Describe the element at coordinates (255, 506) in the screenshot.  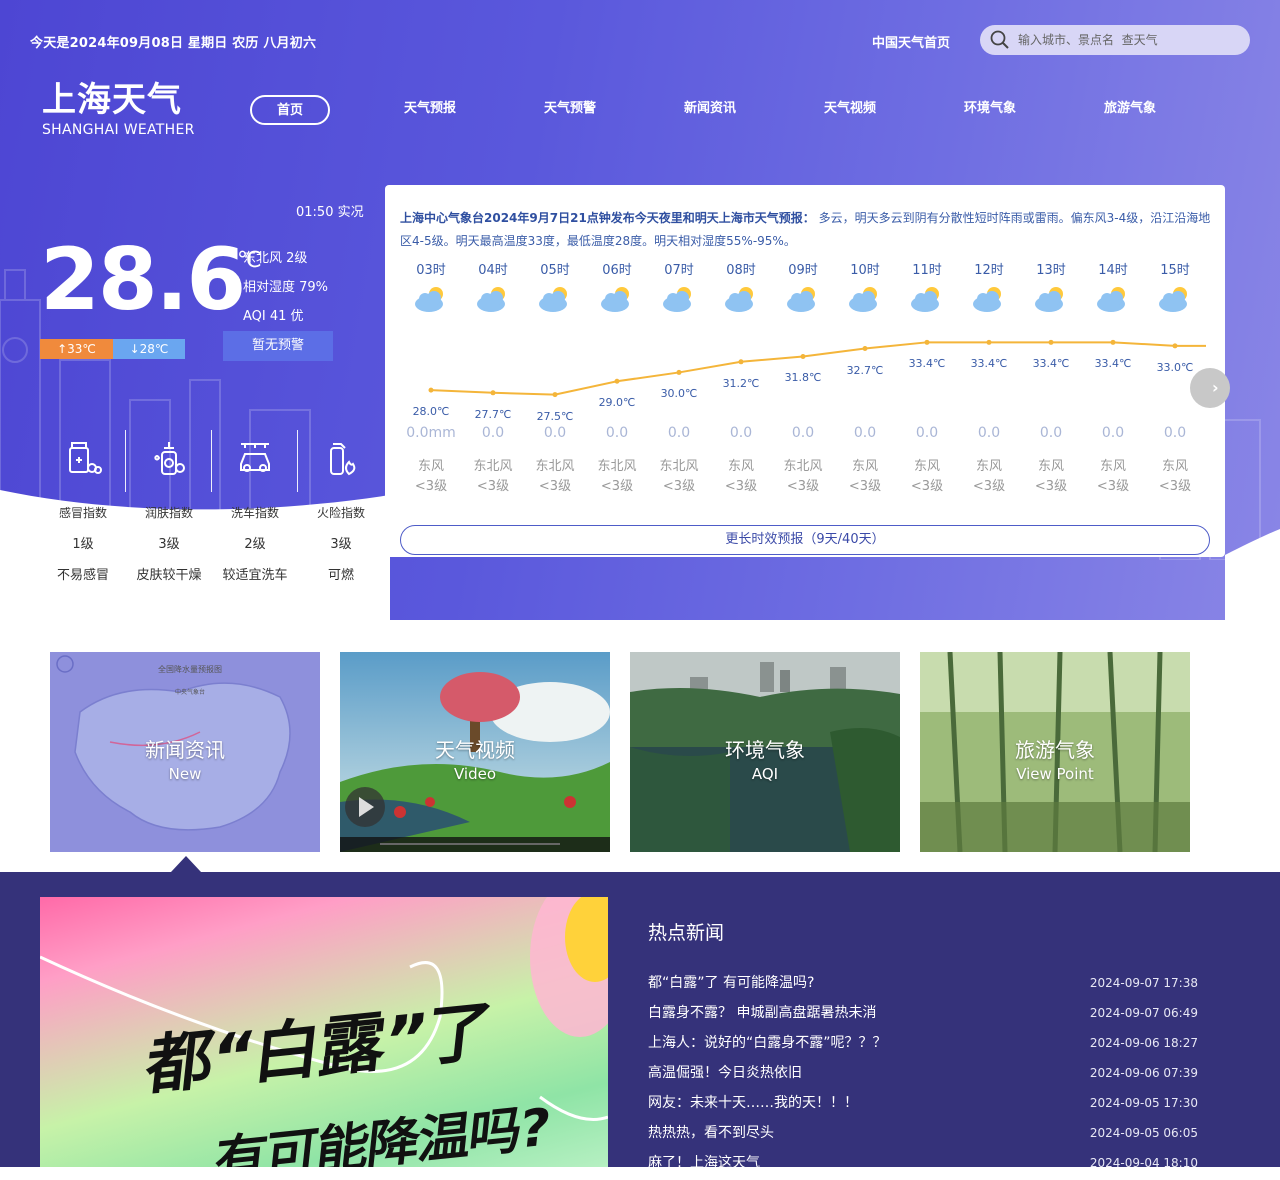
I see `index-carwash: 洗车指数 2级 较适宜洗车` at that location.